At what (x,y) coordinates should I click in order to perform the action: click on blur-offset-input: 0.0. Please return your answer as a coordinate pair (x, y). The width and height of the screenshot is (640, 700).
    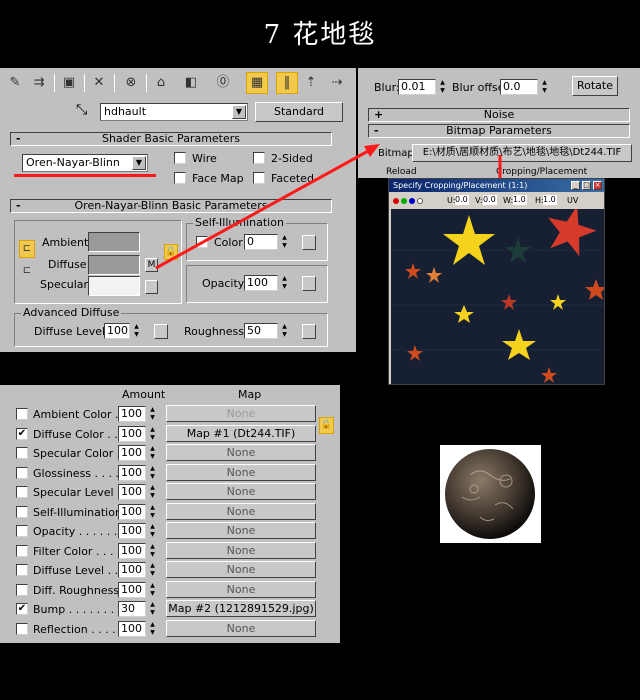
    Looking at the image, I should click on (519, 87).